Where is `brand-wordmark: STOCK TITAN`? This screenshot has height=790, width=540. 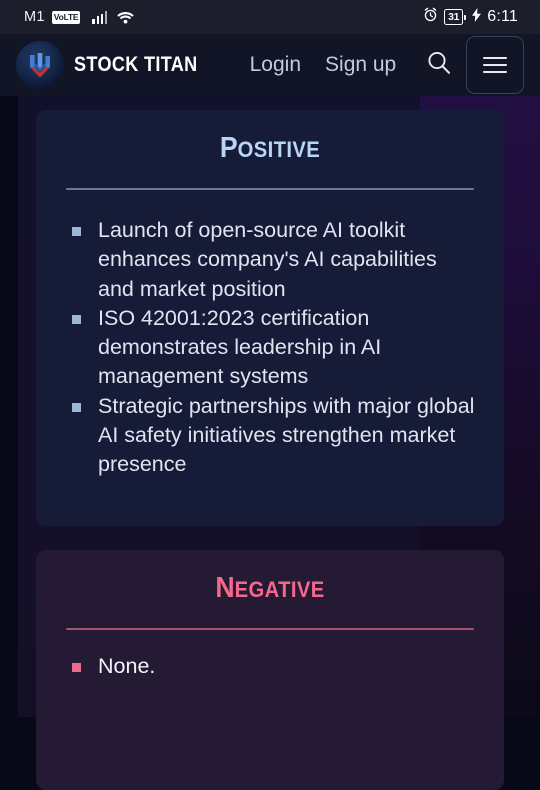 brand-wordmark: STOCK TITAN is located at coordinates (136, 64).